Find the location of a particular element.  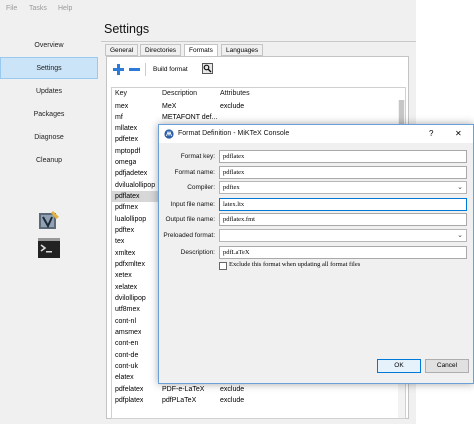

cell-key: xelatex is located at coordinates (126, 287).